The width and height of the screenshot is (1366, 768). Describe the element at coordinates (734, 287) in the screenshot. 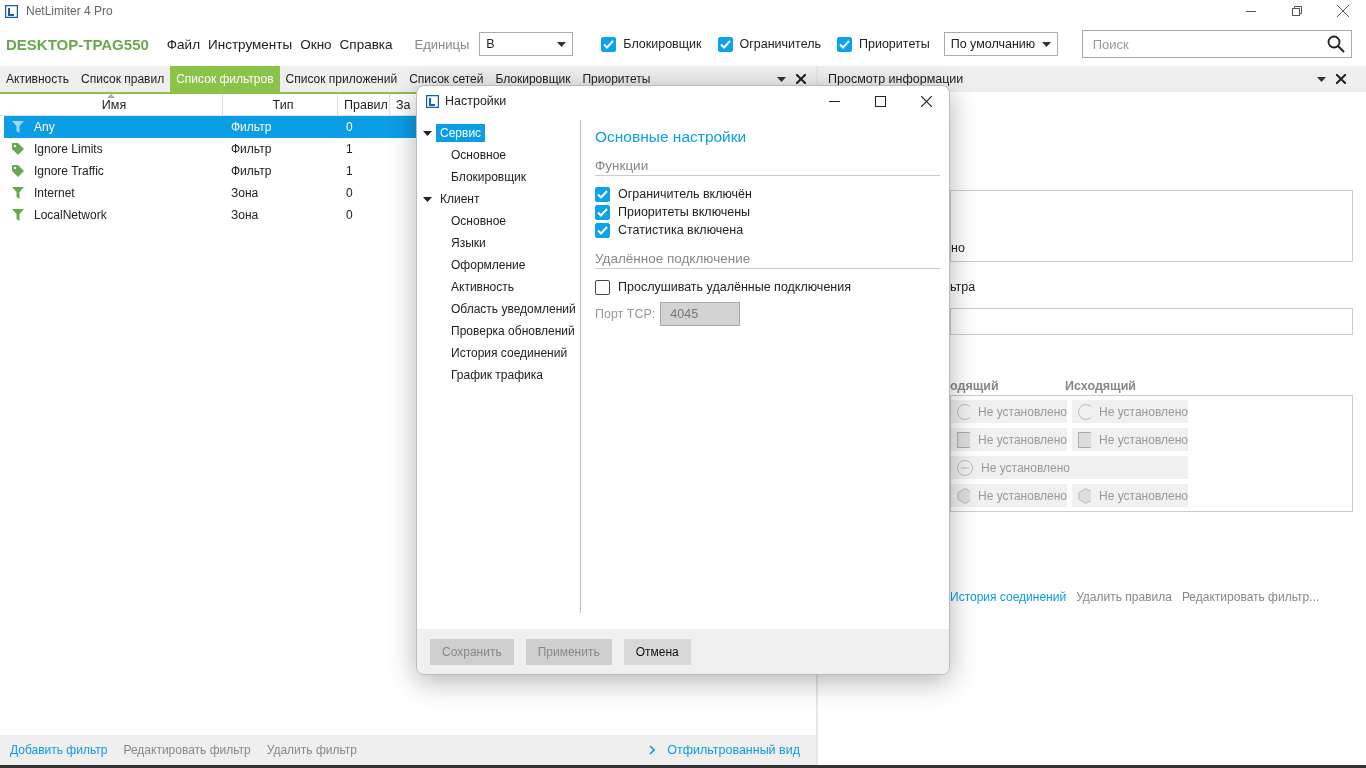

I see `checkbox-label: Прослушивать удалённые подключения` at that location.